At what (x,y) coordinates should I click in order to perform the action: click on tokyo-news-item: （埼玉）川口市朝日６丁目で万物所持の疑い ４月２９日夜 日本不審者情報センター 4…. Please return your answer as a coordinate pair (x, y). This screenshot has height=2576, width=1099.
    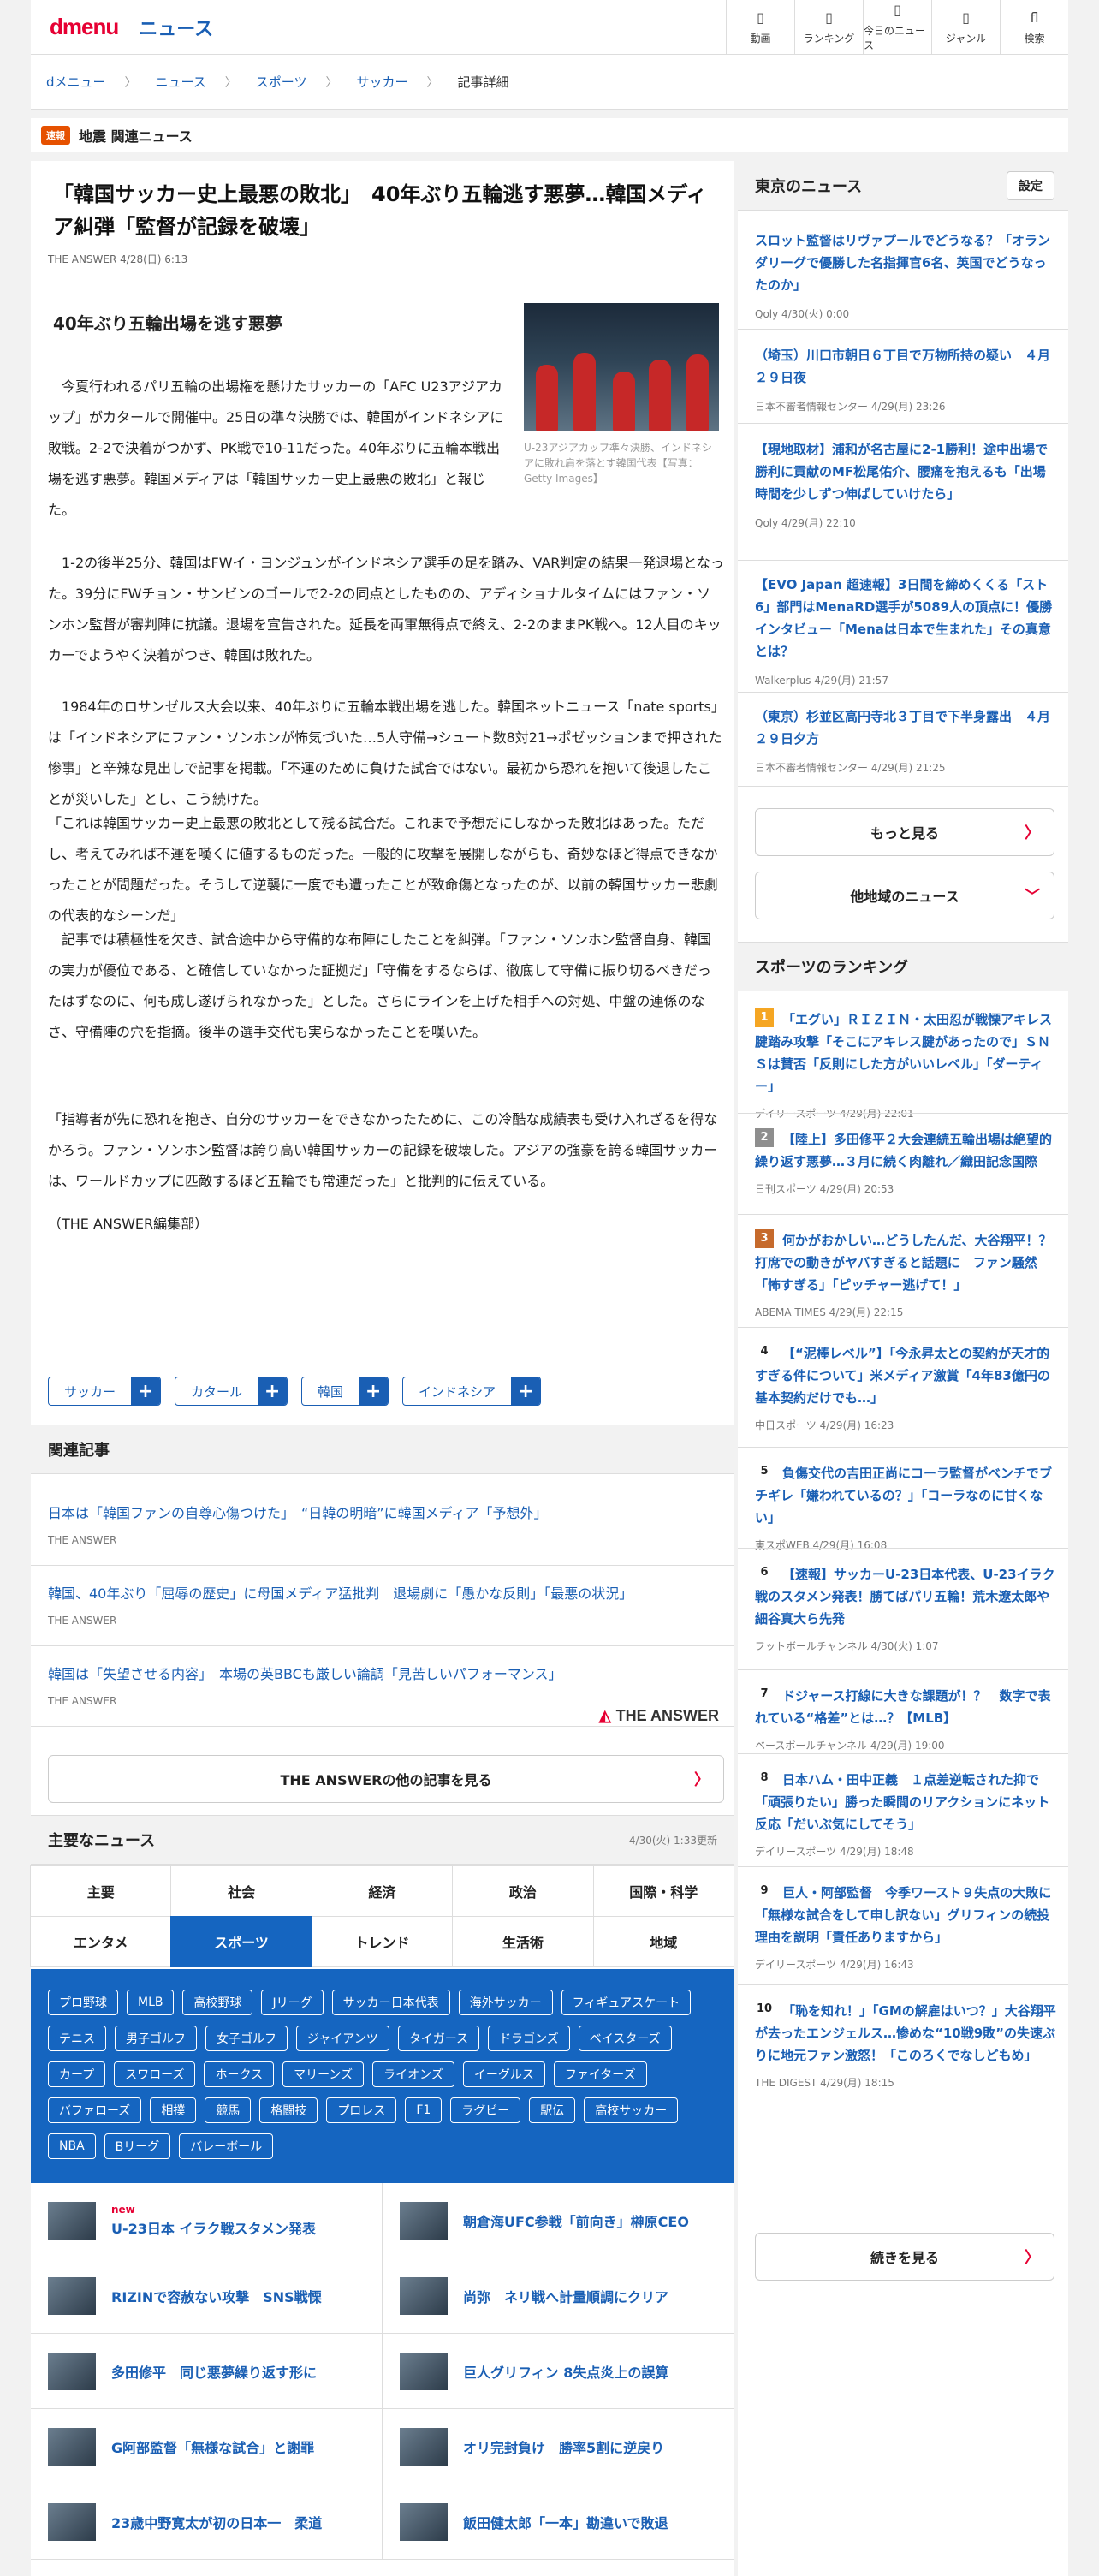
    Looking at the image, I should click on (904, 379).